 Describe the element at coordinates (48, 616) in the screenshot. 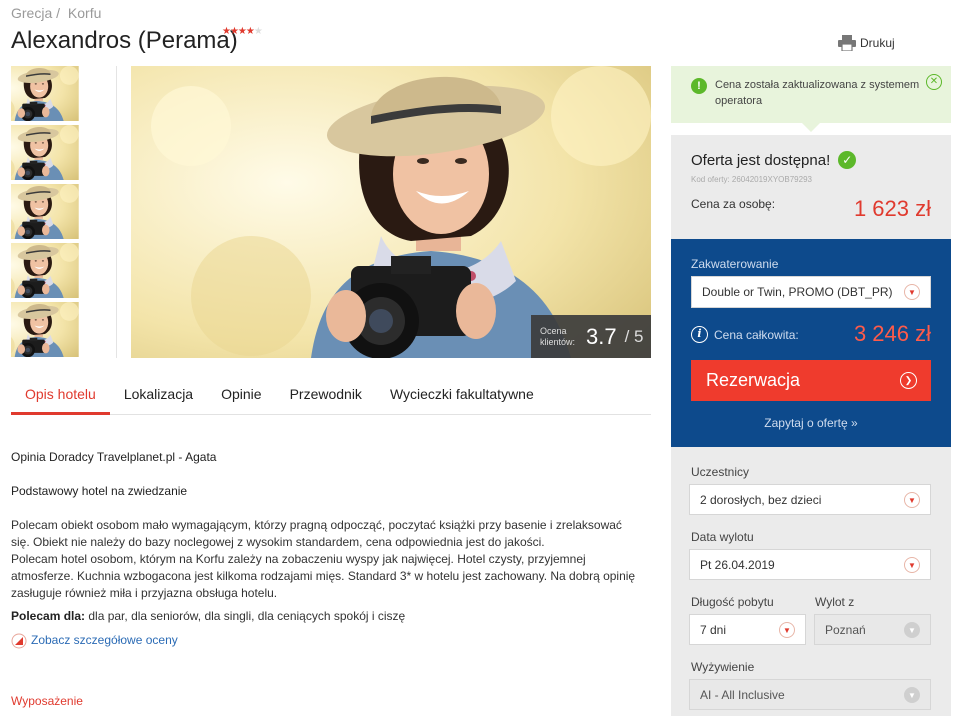

I see `recommend-label: Polecam dla:` at that location.